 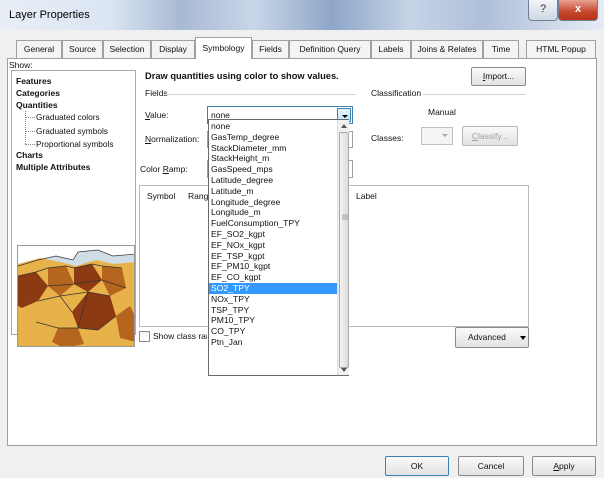 I want to click on dropdown-option: StackDiameter_mm, so click(x=273, y=148).